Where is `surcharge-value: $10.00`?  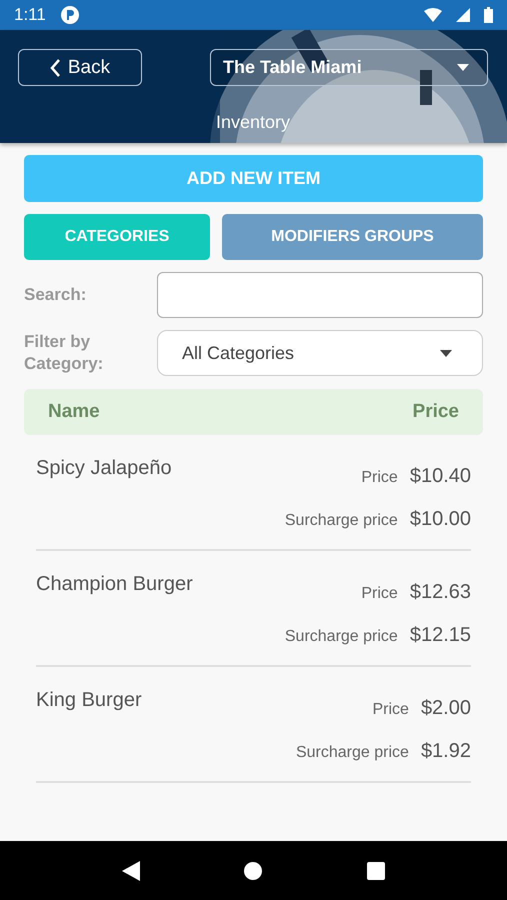 surcharge-value: $10.00 is located at coordinates (440, 519).